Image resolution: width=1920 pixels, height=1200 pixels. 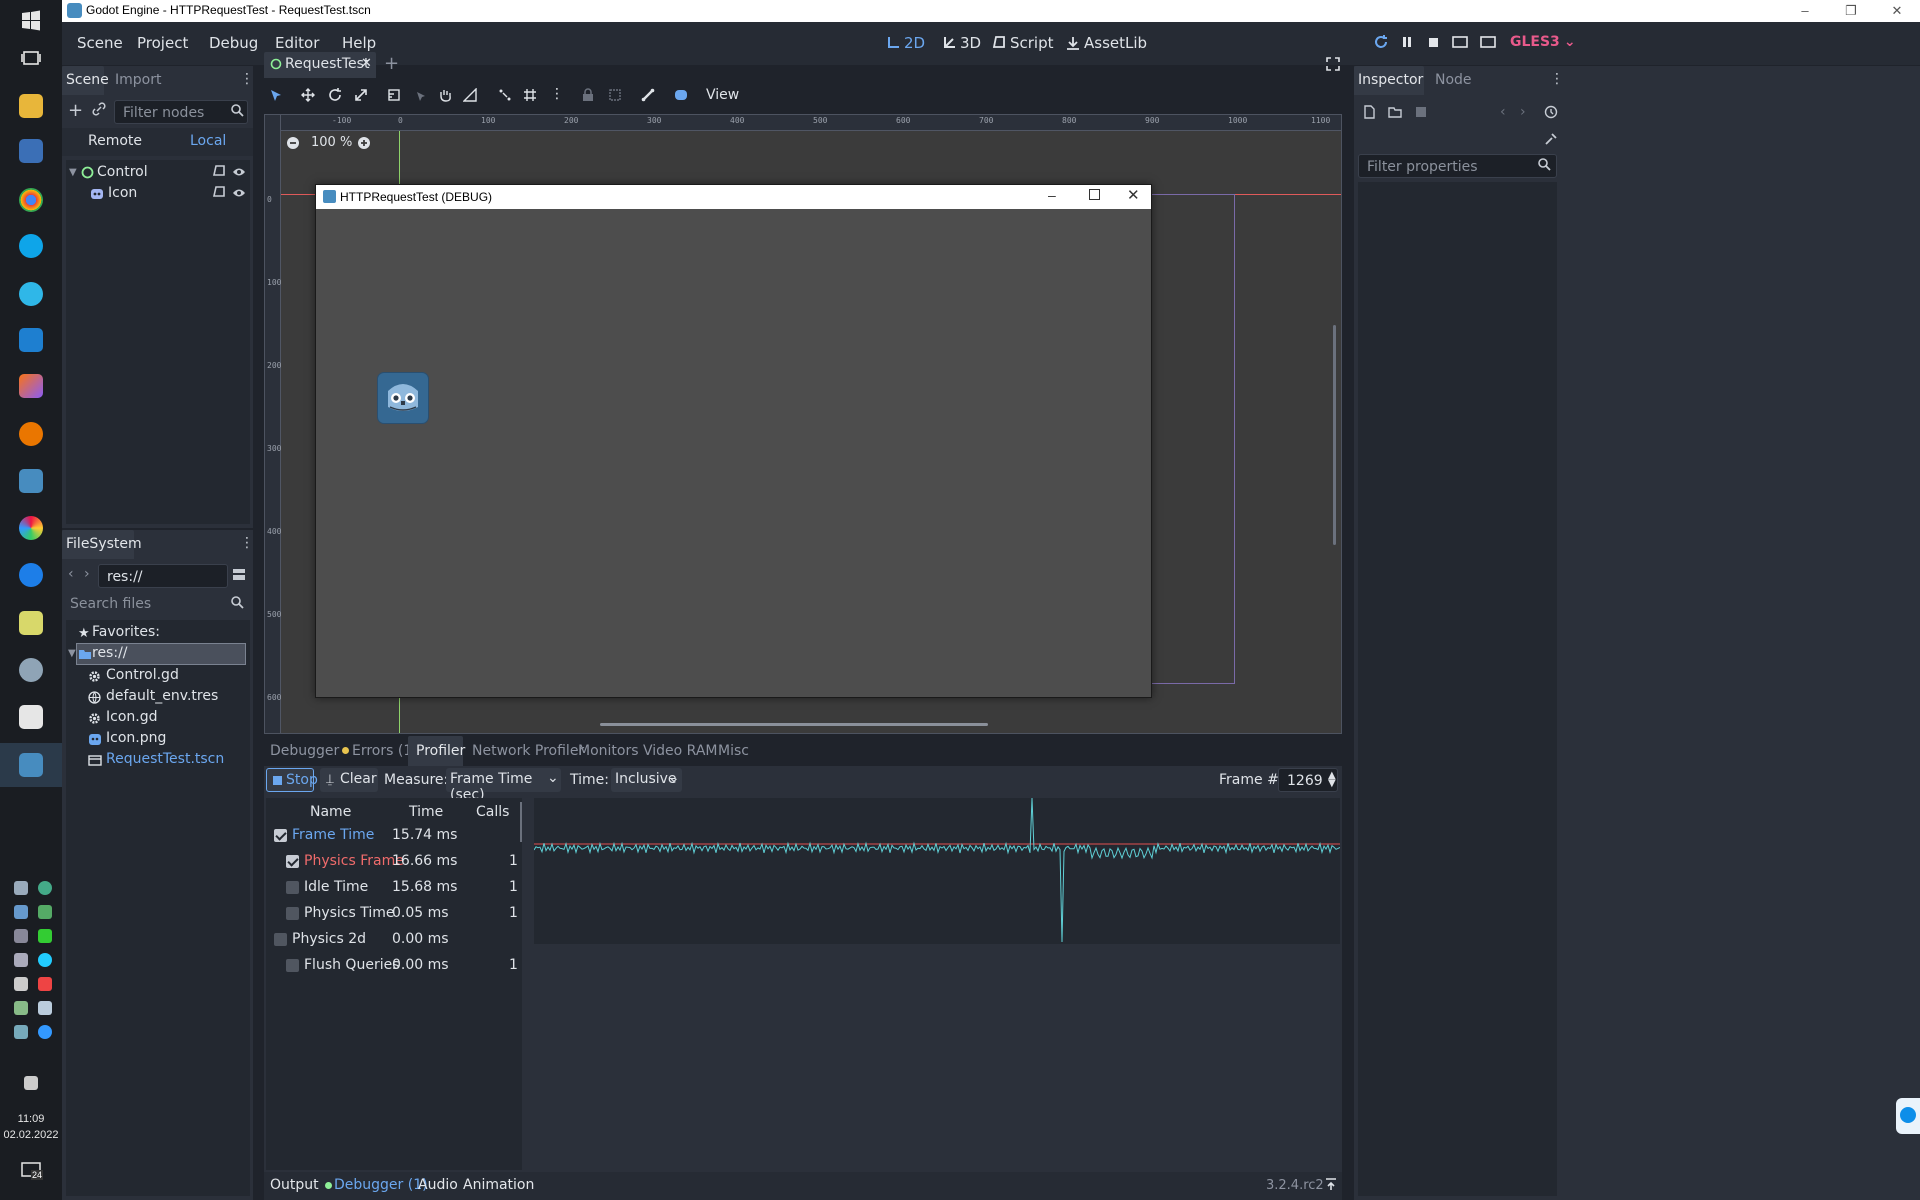 What do you see at coordinates (794, 724) in the screenshot?
I see `horizontal-scrollbar` at bounding box center [794, 724].